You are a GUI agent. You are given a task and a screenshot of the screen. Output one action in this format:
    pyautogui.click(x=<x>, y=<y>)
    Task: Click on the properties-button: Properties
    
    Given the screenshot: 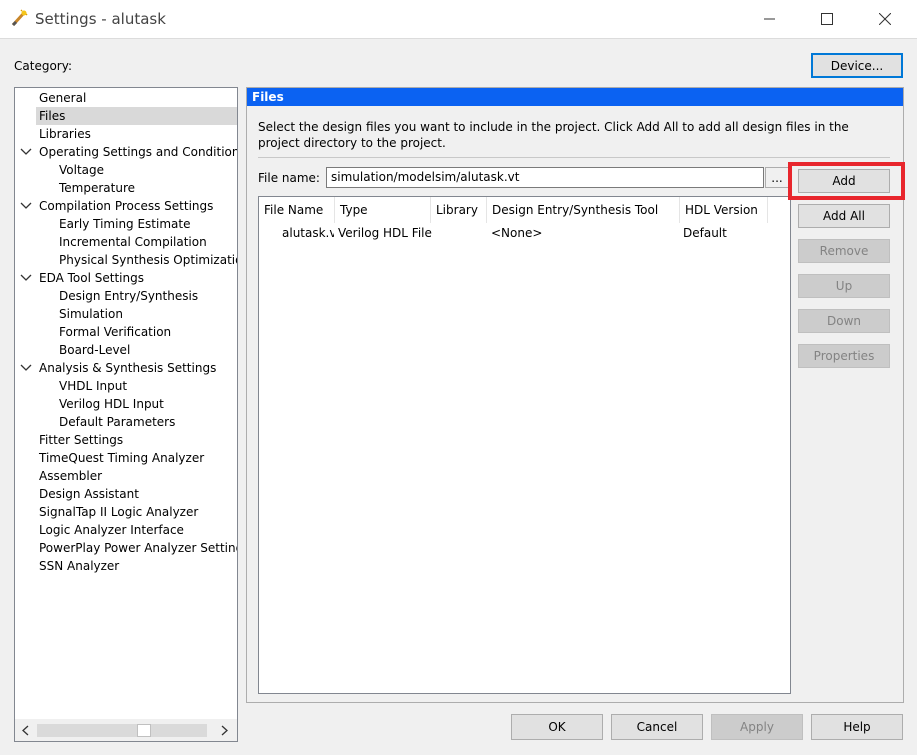 What is the action you would take?
    pyautogui.click(x=844, y=356)
    